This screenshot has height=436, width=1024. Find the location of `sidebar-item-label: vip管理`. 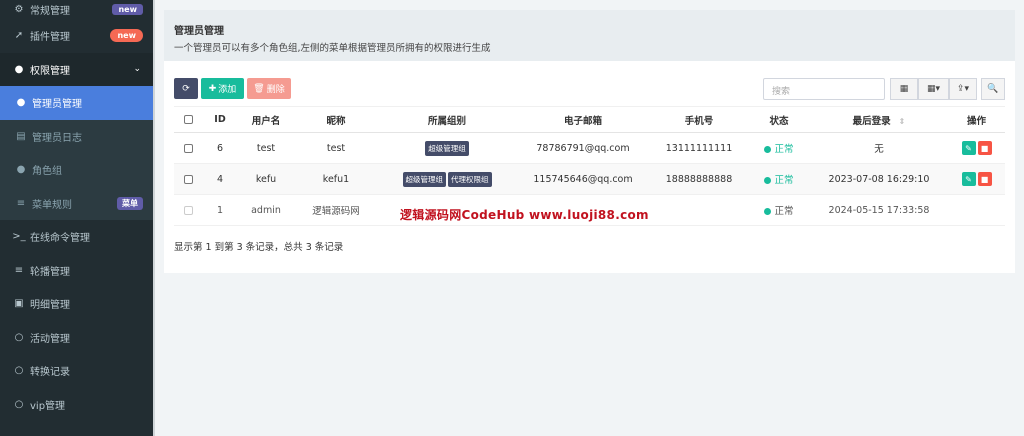

sidebar-item-label: vip管理 is located at coordinates (48, 406).